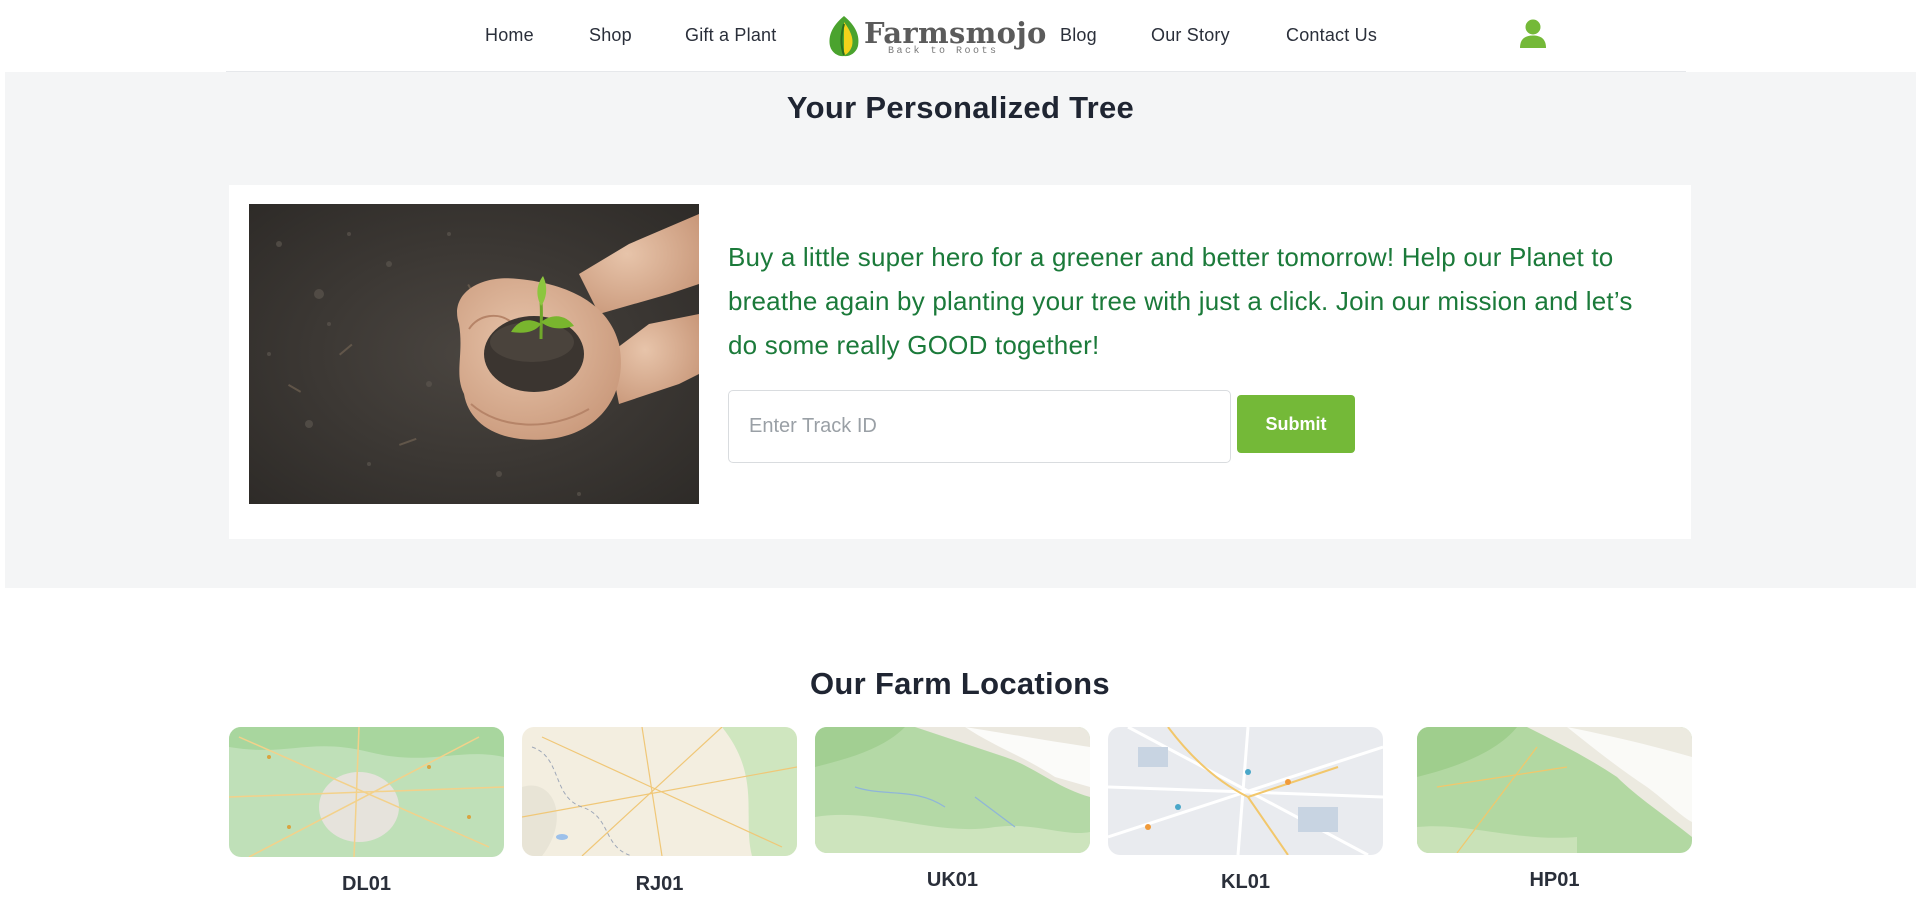 The width and height of the screenshot is (1920, 902). I want to click on farm-location-card: DL01, so click(366, 811).